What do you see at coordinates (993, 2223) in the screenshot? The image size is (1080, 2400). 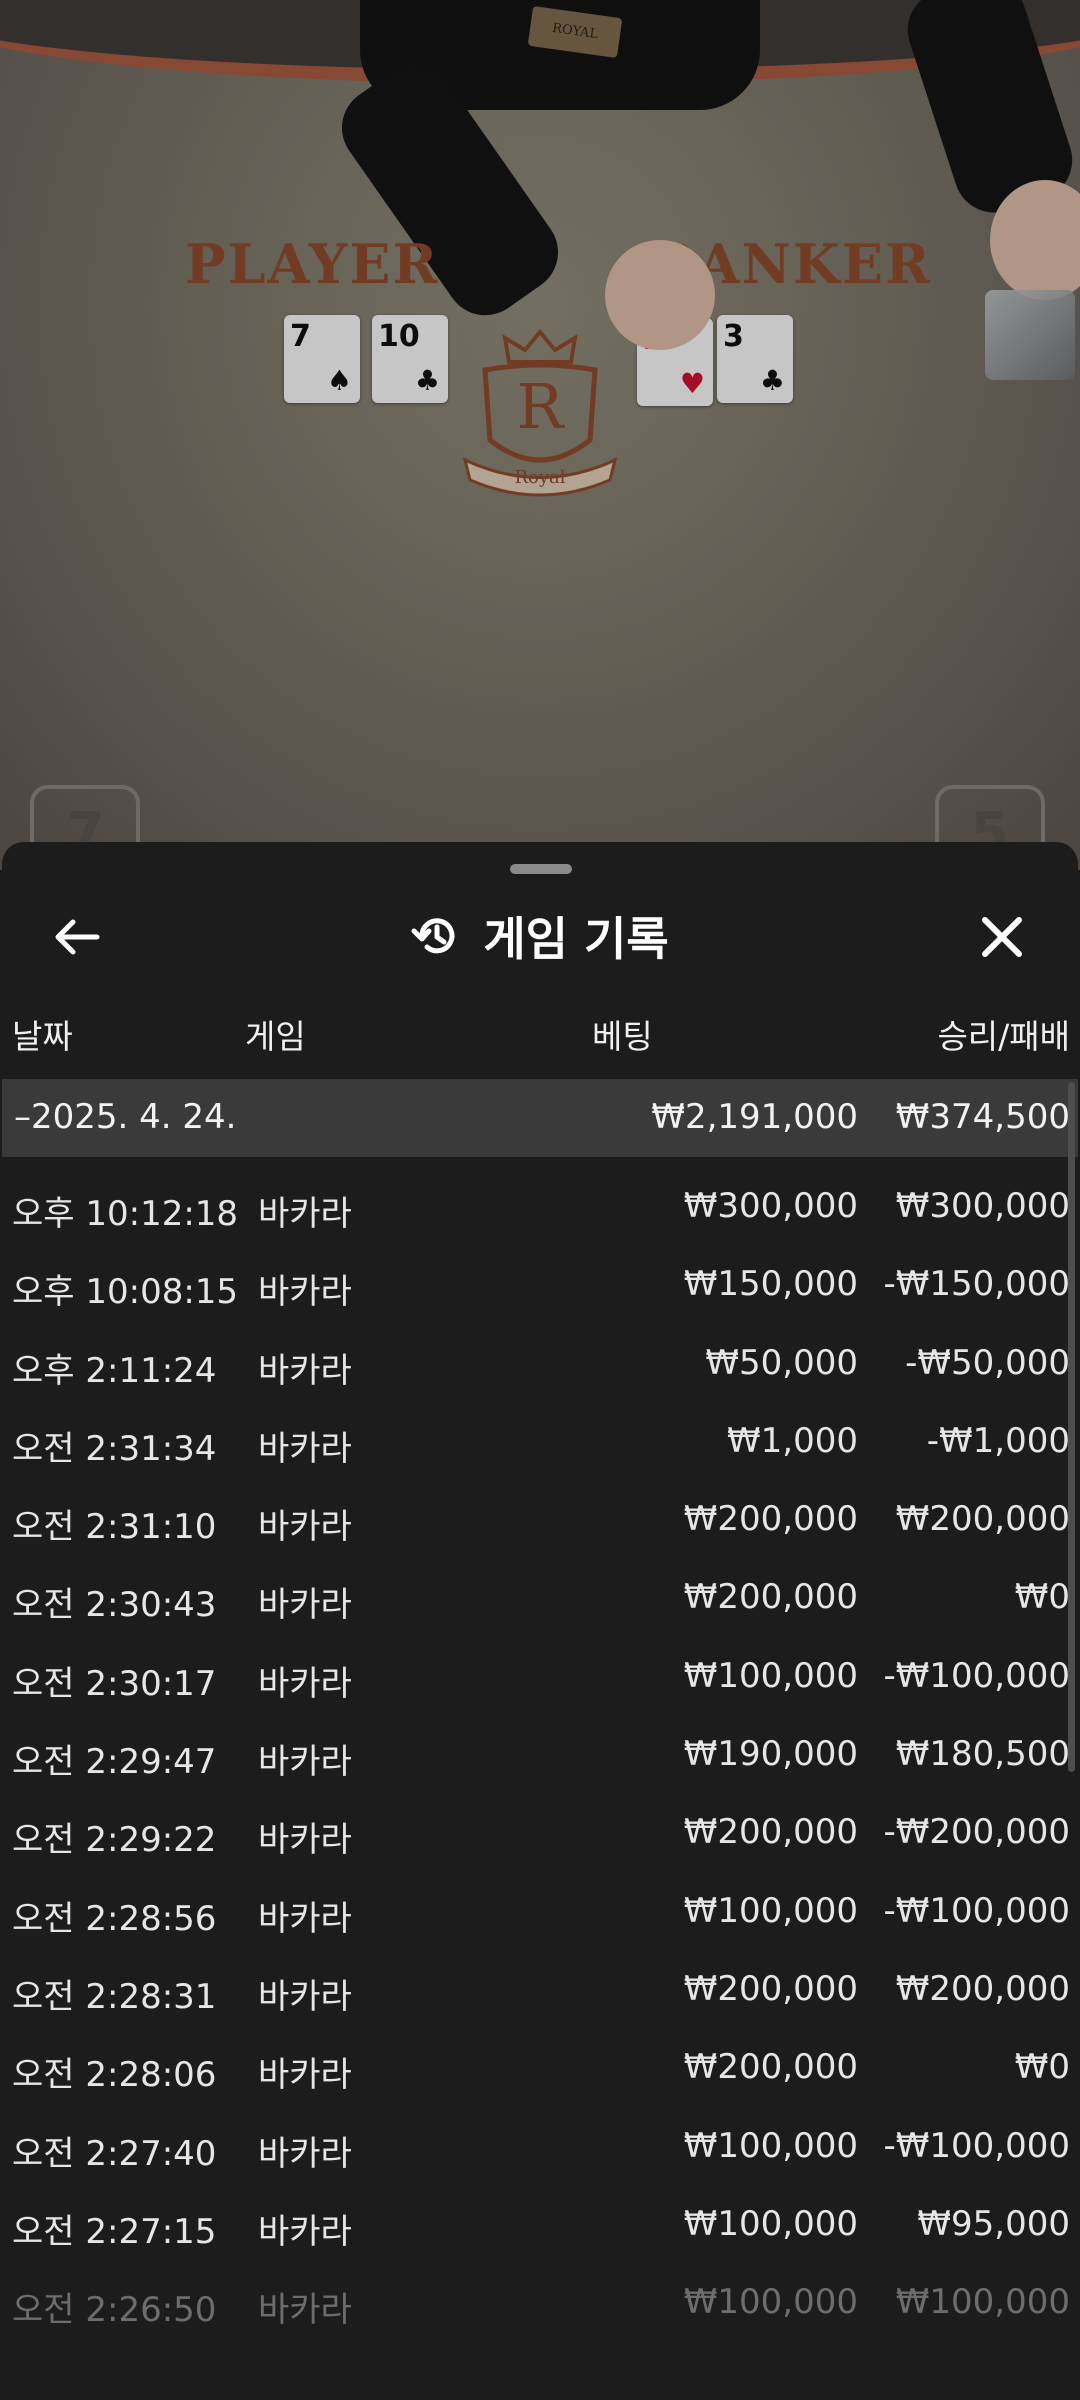 I see `row-result: ₩95,000` at bounding box center [993, 2223].